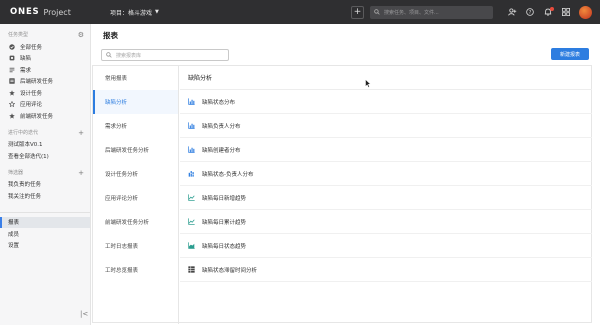 This screenshot has height=325, width=600. What do you see at coordinates (224, 222) in the screenshot?
I see `report-label: 缺陷每日累计趋势` at bounding box center [224, 222].